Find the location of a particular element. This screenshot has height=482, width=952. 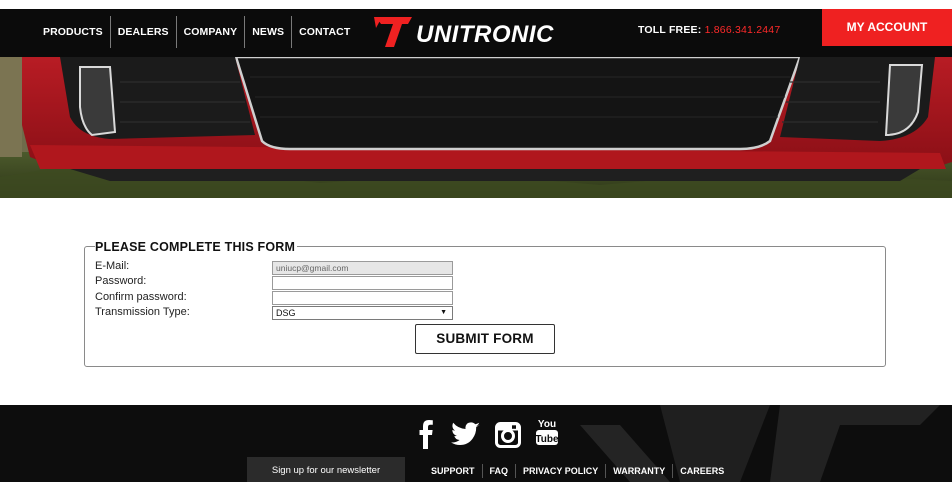

main-nav: PRODUCTS DEALERS COMPANY NEWS CONTACT is located at coordinates (197, 32).